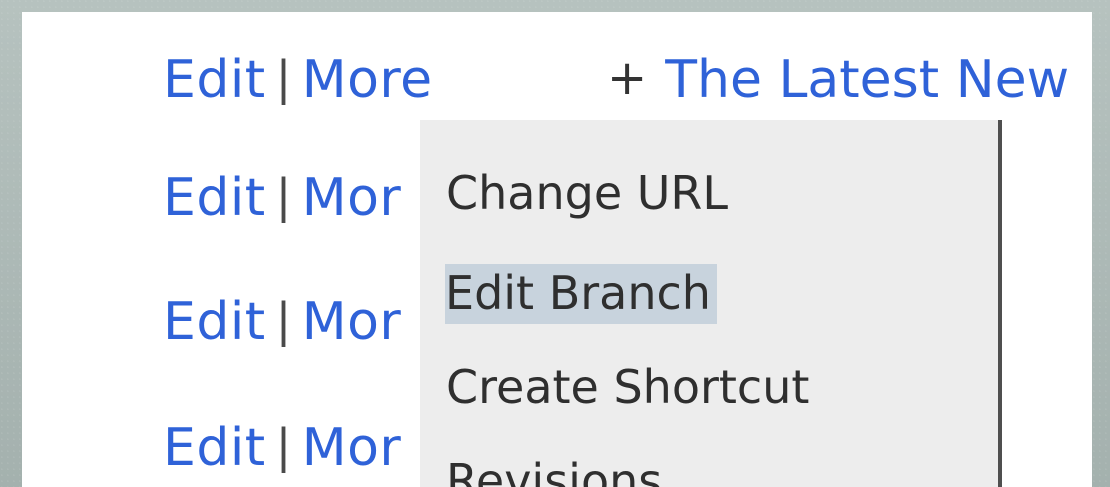 The width and height of the screenshot is (1110, 487). What do you see at coordinates (587, 193) in the screenshot?
I see `menu-item-change-url: Change URL` at bounding box center [587, 193].